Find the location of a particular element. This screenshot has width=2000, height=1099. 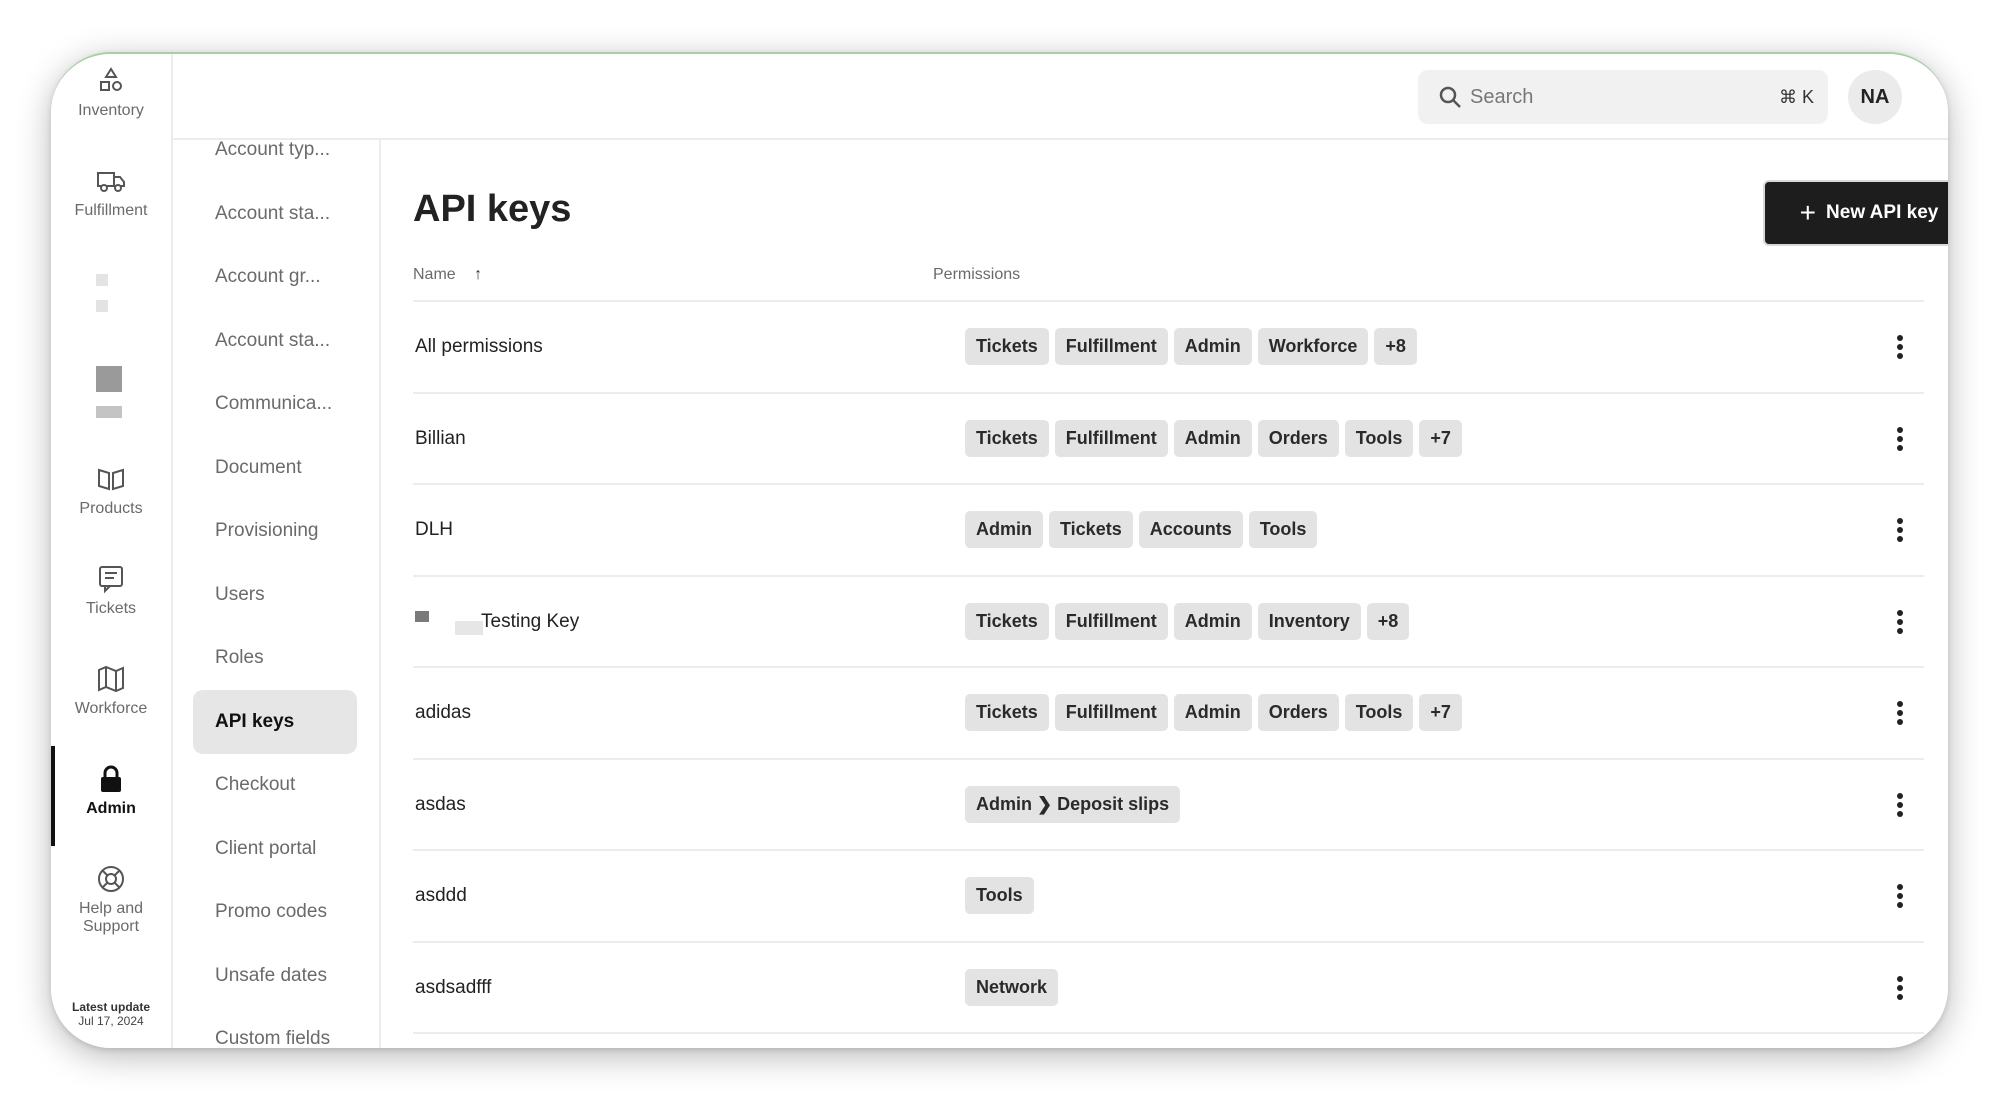

subnav-item-users: Users is located at coordinates (275, 595).